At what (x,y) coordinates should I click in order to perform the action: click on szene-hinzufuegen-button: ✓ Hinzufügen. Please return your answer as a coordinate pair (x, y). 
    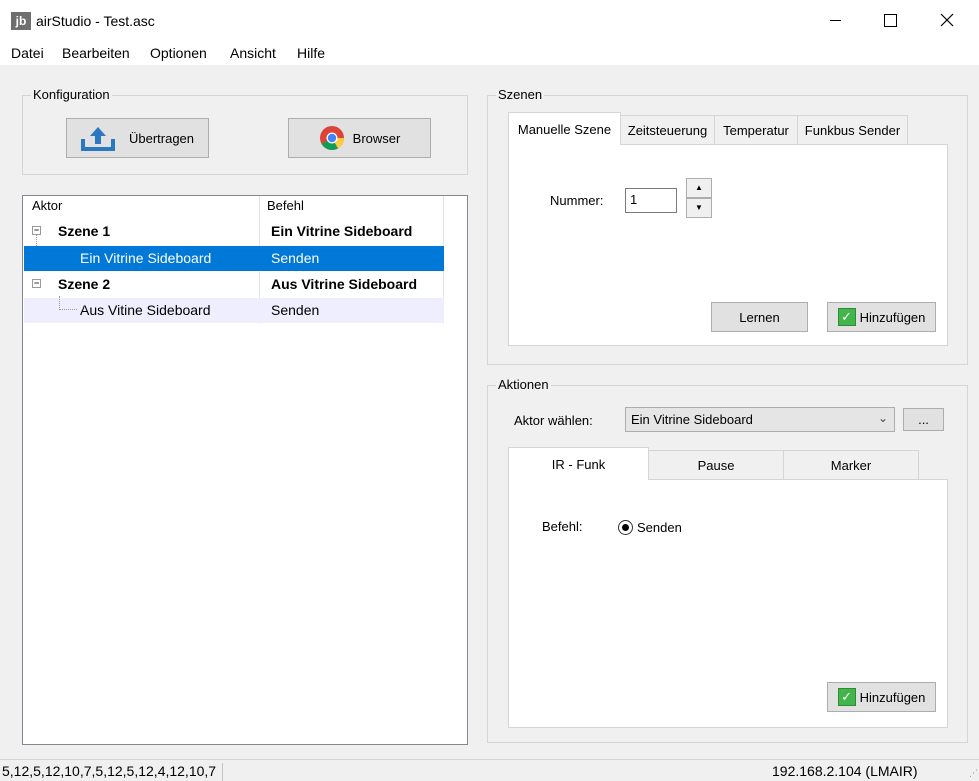
    Looking at the image, I should click on (881, 317).